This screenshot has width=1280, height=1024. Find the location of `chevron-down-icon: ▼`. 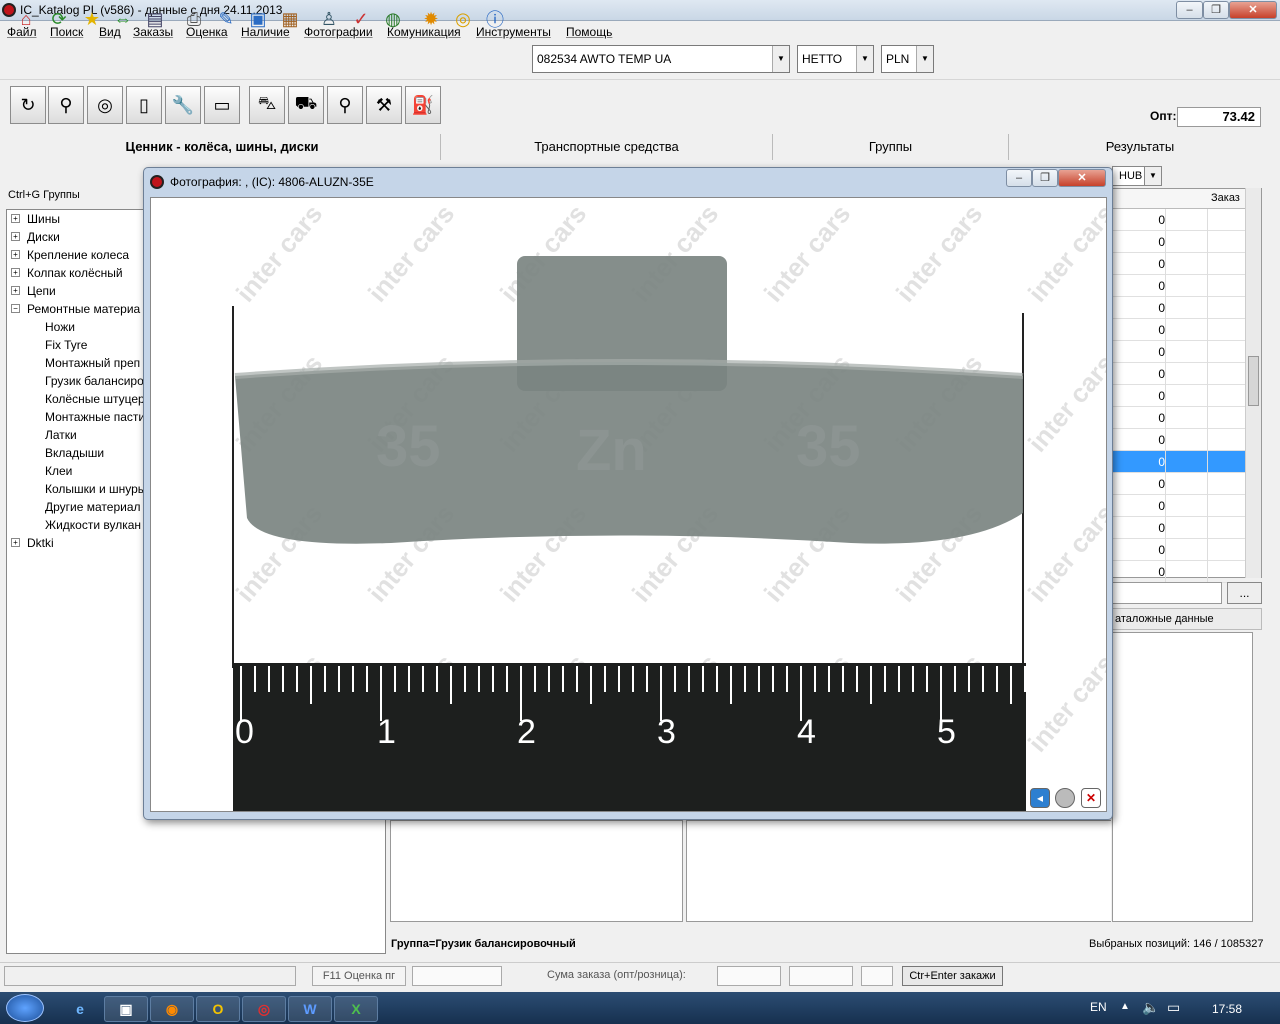

chevron-down-icon: ▼ is located at coordinates (1153, 176).